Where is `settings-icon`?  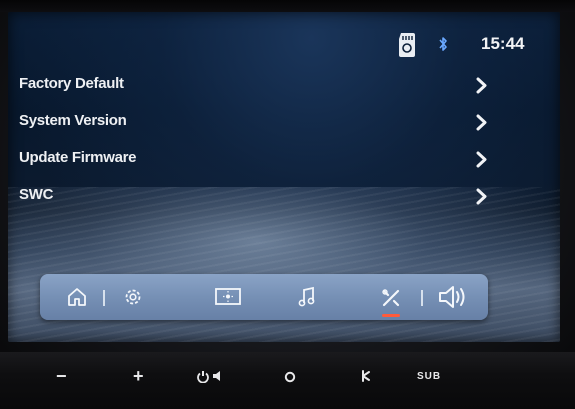 settings-icon is located at coordinates (133, 297).